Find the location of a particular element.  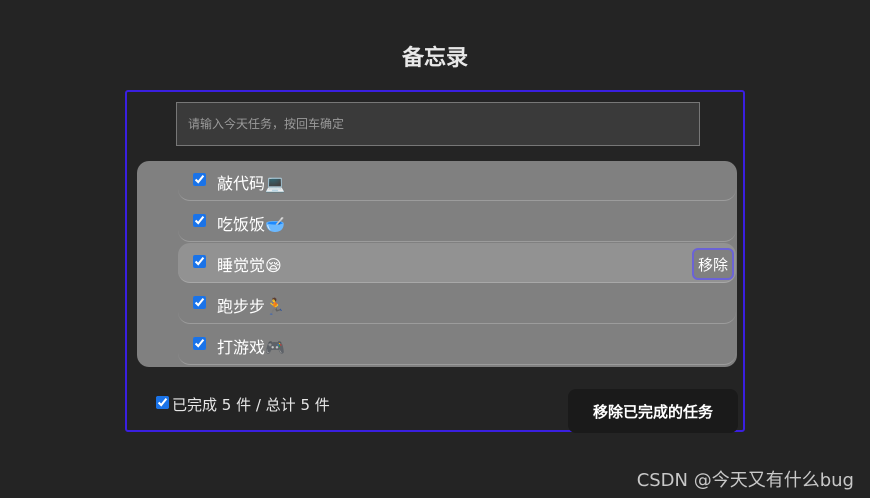

task-item: 打游戏🎮 is located at coordinates (457, 345).